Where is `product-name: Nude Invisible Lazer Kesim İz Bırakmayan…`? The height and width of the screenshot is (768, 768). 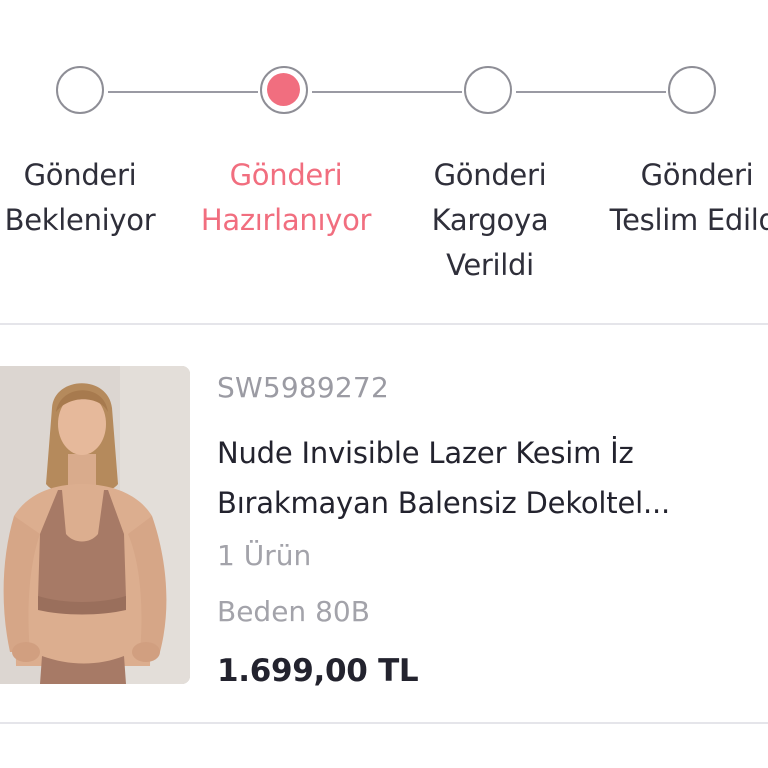
product-name: Nude Invisible Lazer Kesim İz Bırakmayan… is located at coordinates (487, 478).